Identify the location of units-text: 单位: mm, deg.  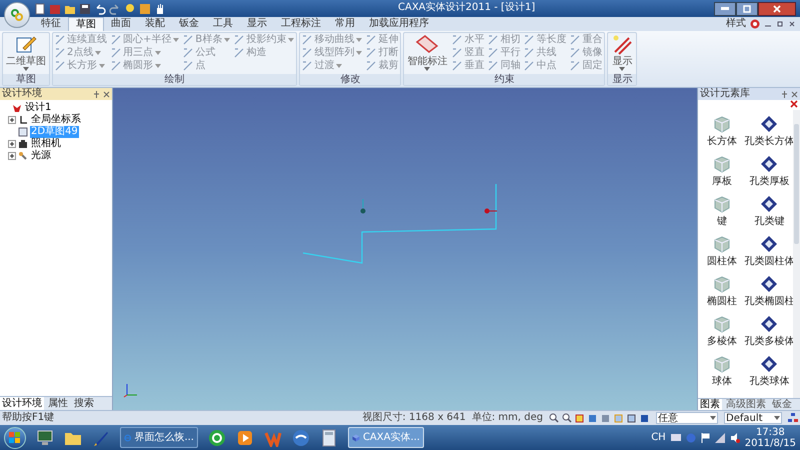
(507, 418).